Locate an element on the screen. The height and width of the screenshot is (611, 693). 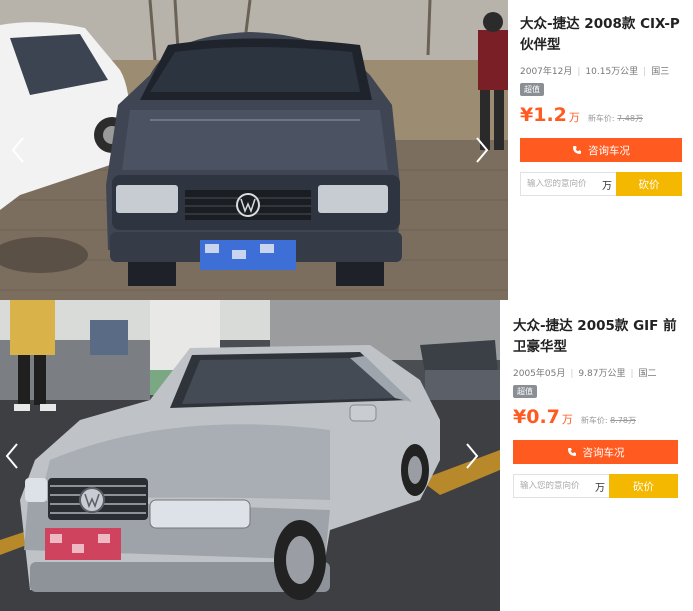
price-row: ¥1.2 万 新车价: 7.48万 is located at coordinates (601, 115).